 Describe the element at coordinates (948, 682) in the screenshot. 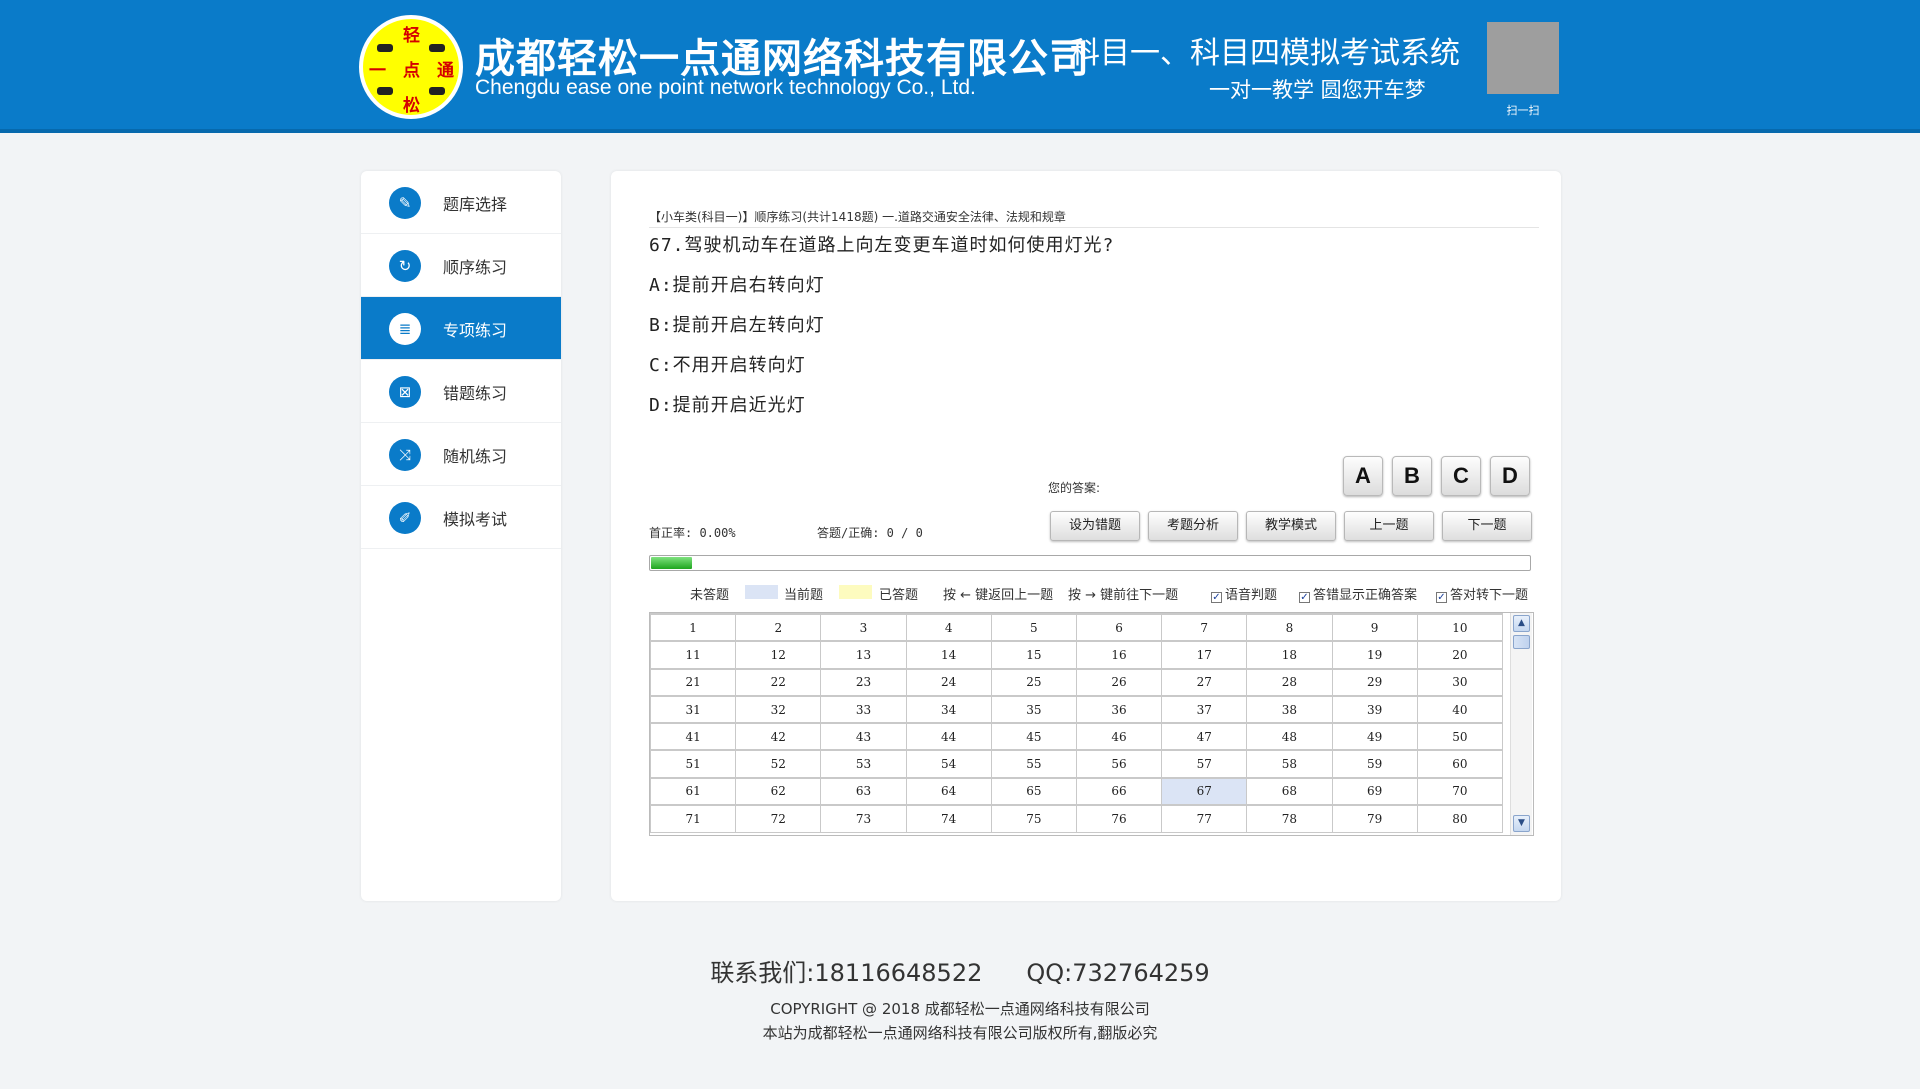

I see `question-number-cell: 24` at that location.